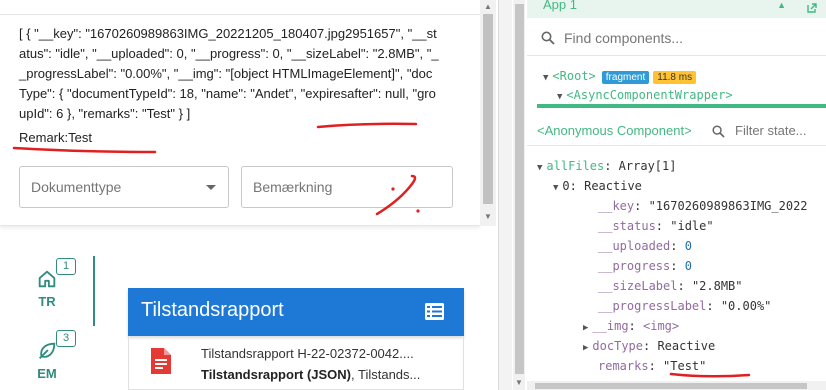 The width and height of the screenshot is (826, 390). I want to click on app-selector: App 1 ▲, so click(676, 9).